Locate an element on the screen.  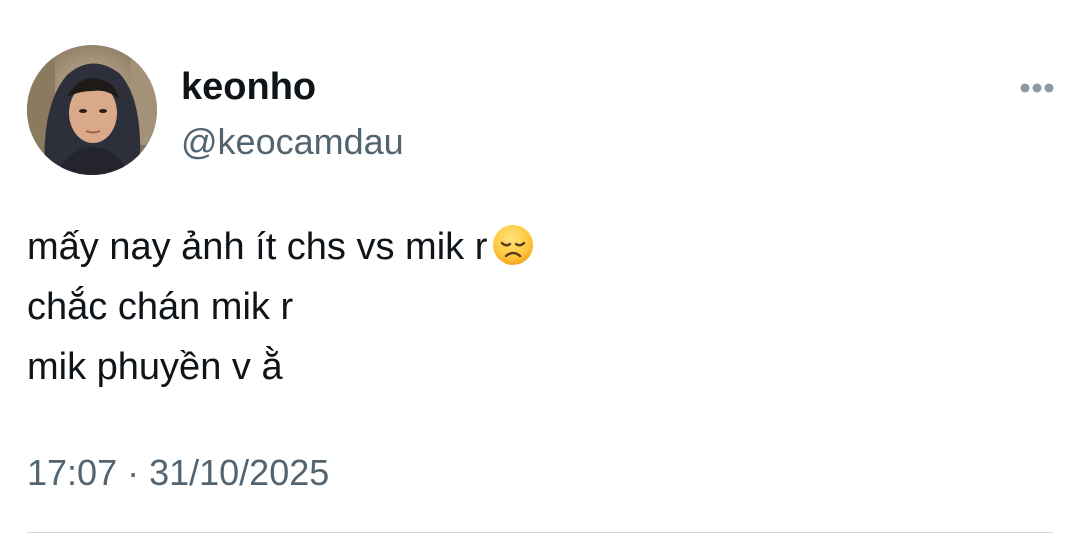
more-options-button is located at coordinates (1037, 88).